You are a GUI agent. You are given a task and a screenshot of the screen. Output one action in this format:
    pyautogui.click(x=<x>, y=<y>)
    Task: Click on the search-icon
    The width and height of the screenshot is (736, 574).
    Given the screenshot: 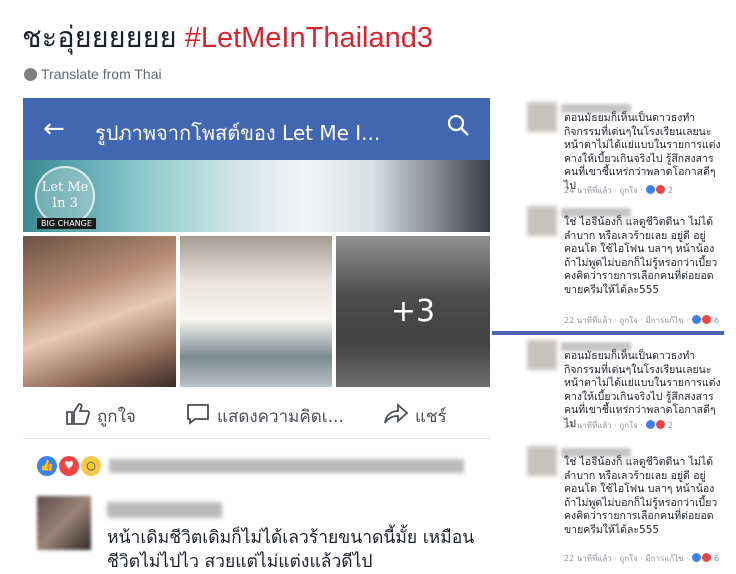 What is the action you would take?
    pyautogui.click(x=458, y=125)
    